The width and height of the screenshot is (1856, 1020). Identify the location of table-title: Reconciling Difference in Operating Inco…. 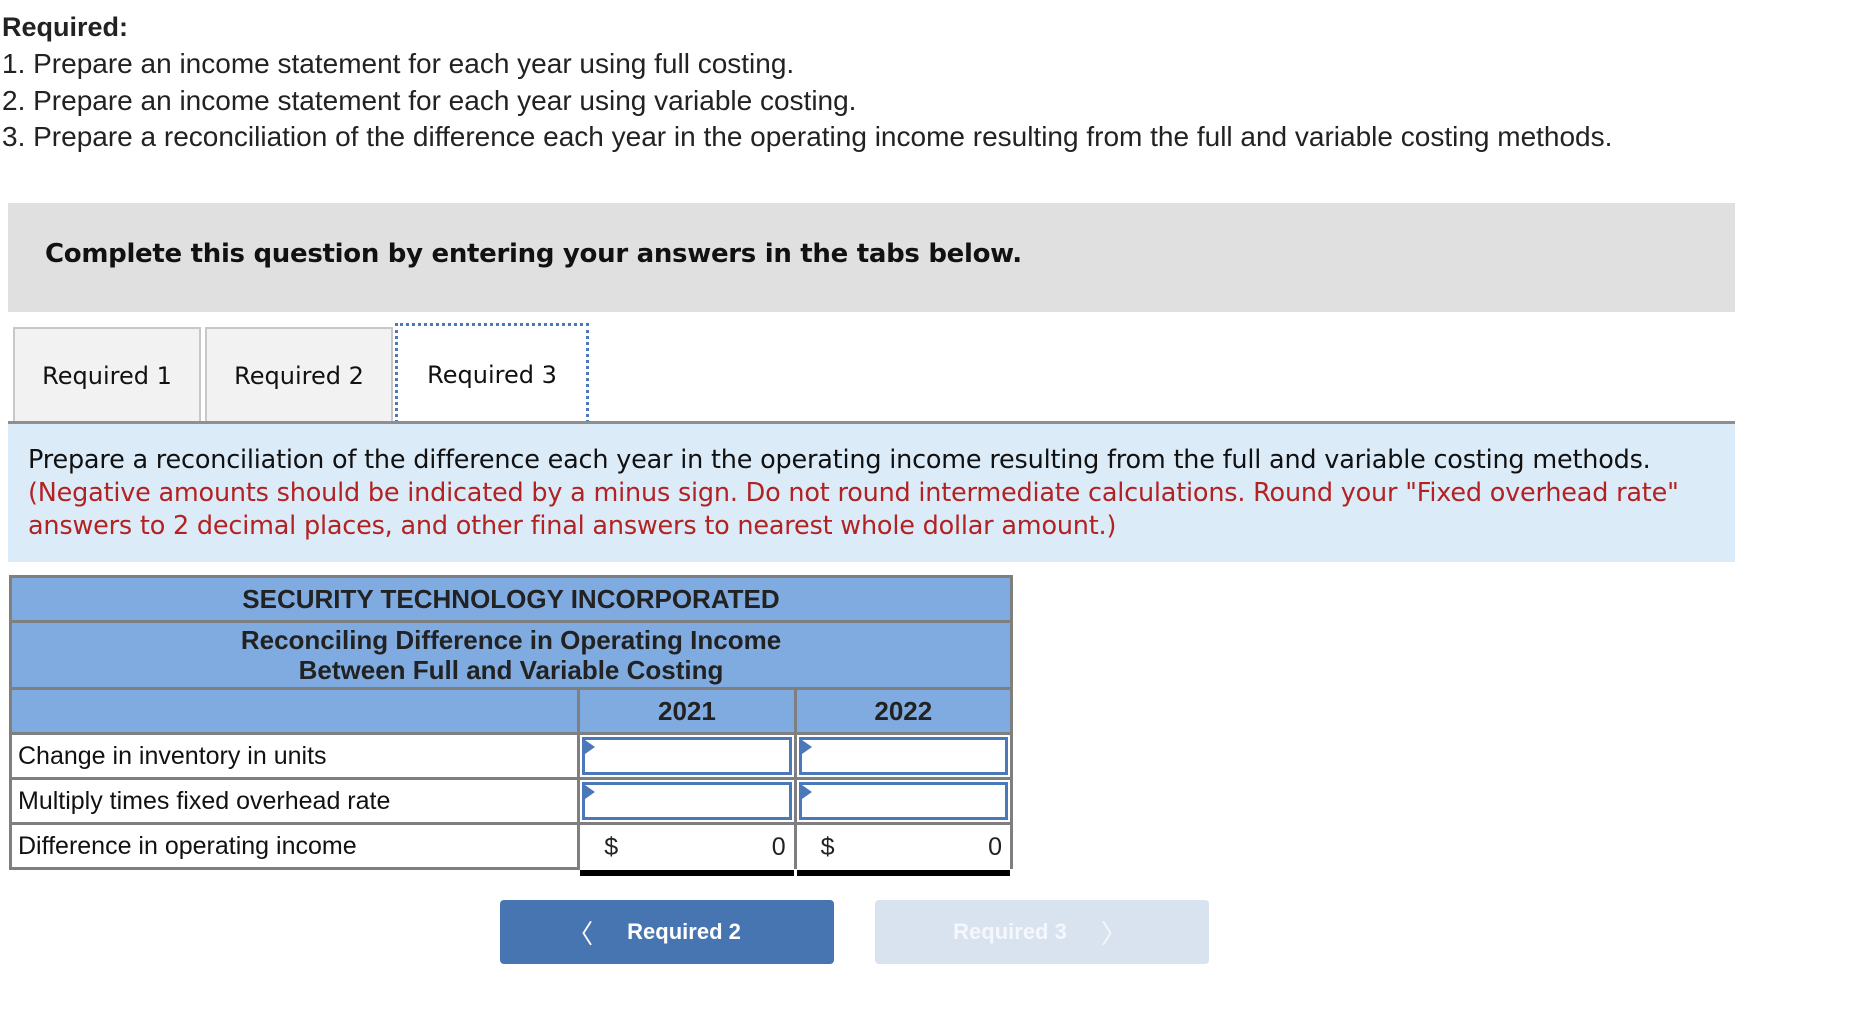
(511, 655).